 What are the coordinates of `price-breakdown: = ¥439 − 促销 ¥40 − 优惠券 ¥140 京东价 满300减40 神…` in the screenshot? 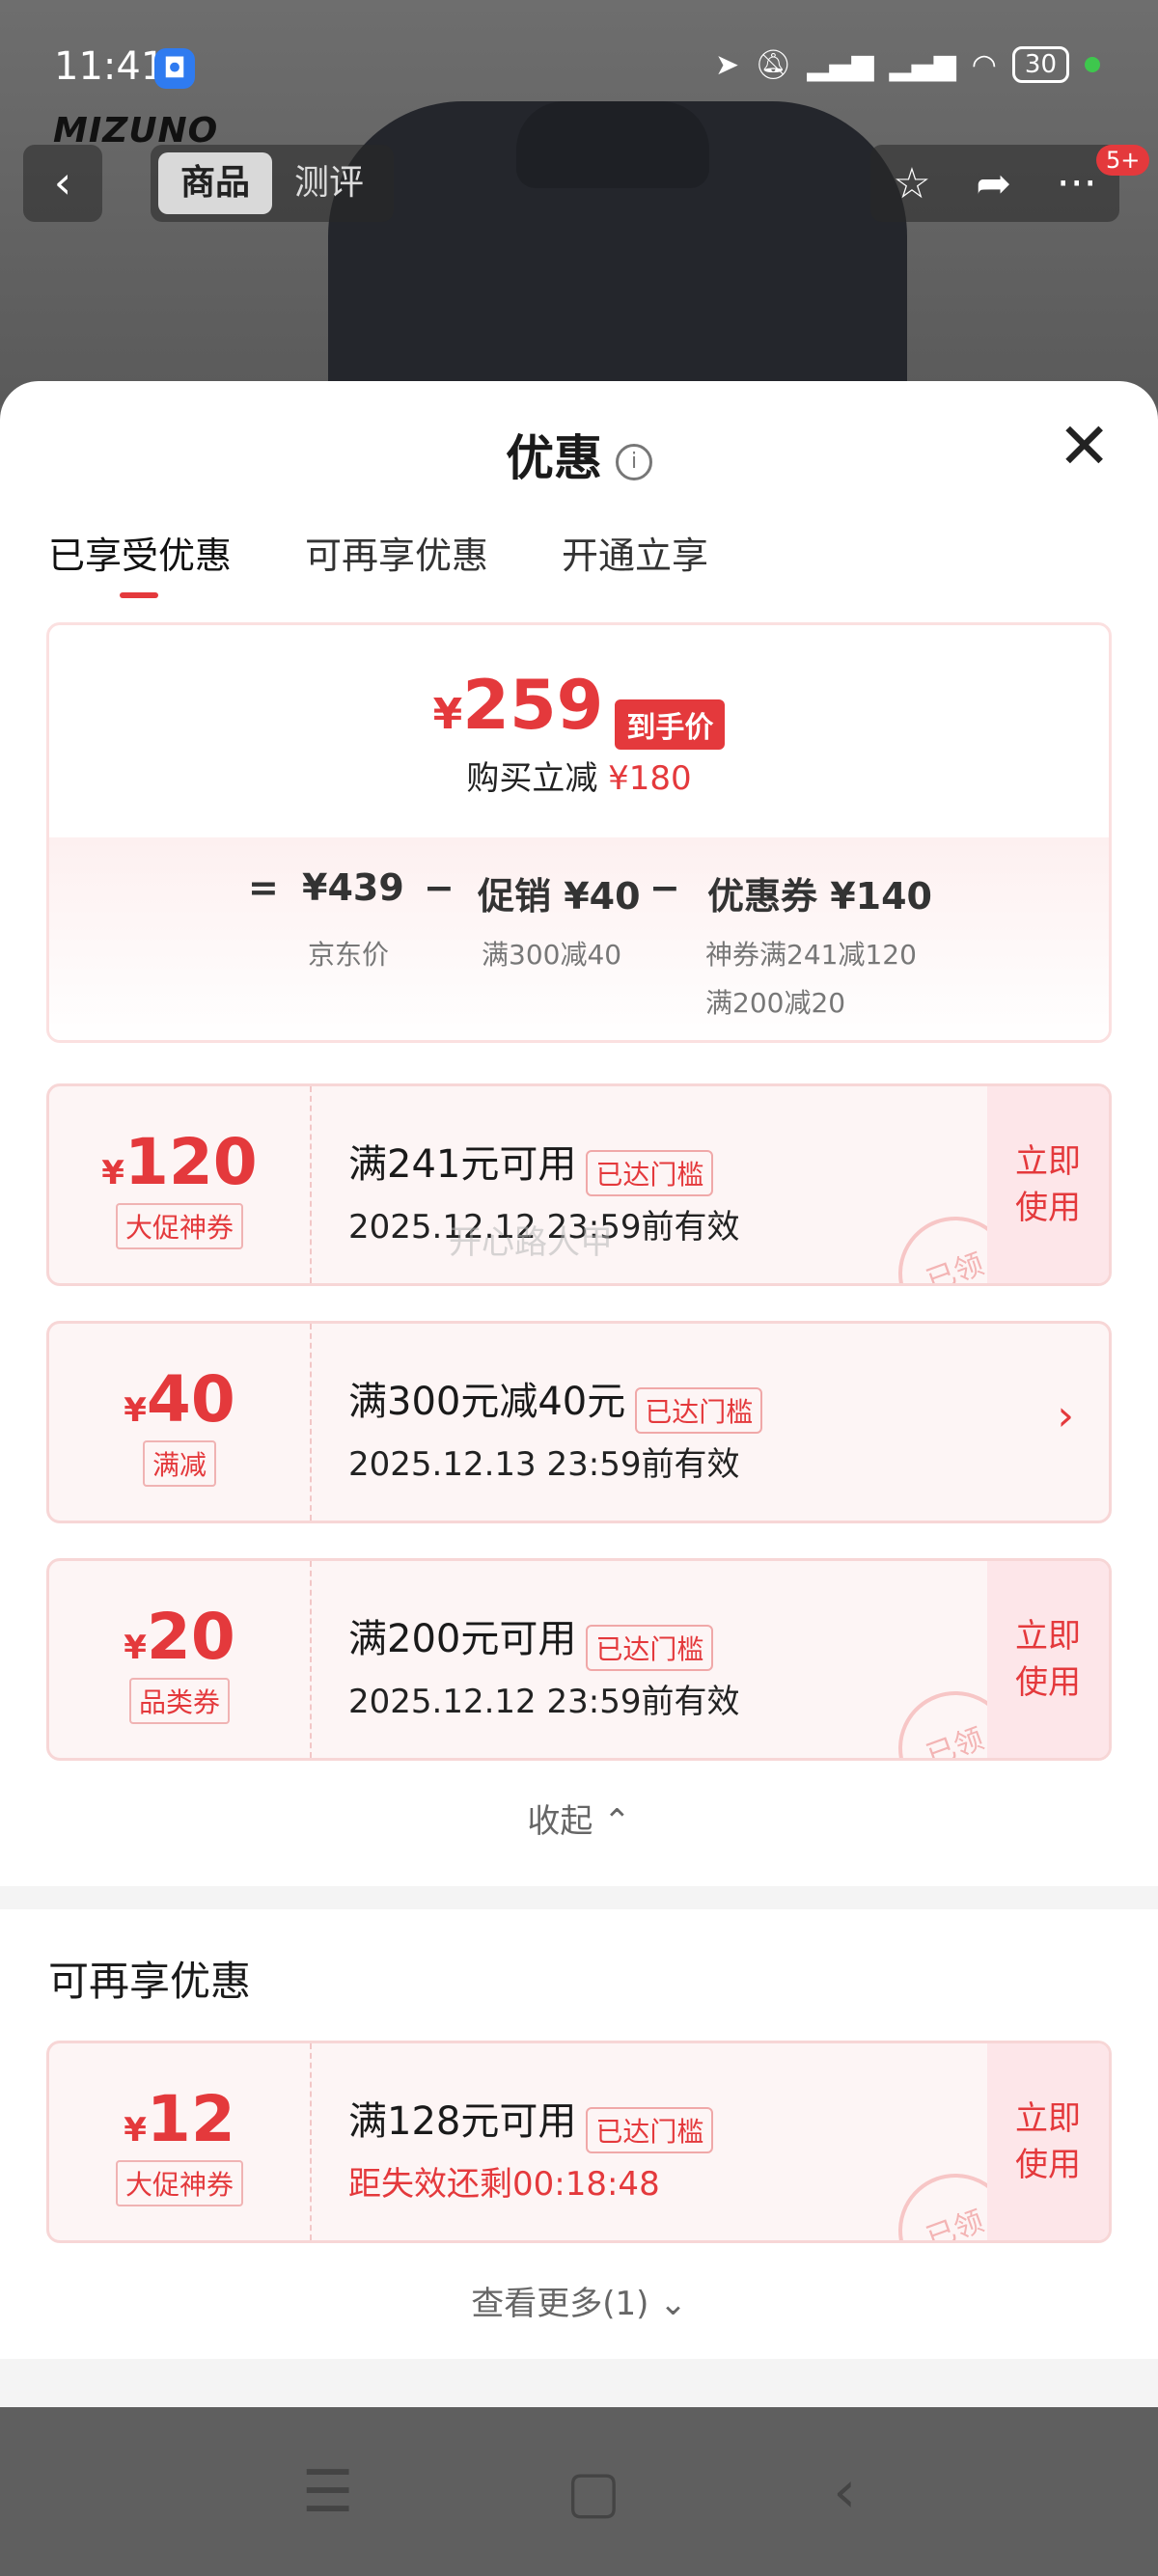 It's located at (579, 939).